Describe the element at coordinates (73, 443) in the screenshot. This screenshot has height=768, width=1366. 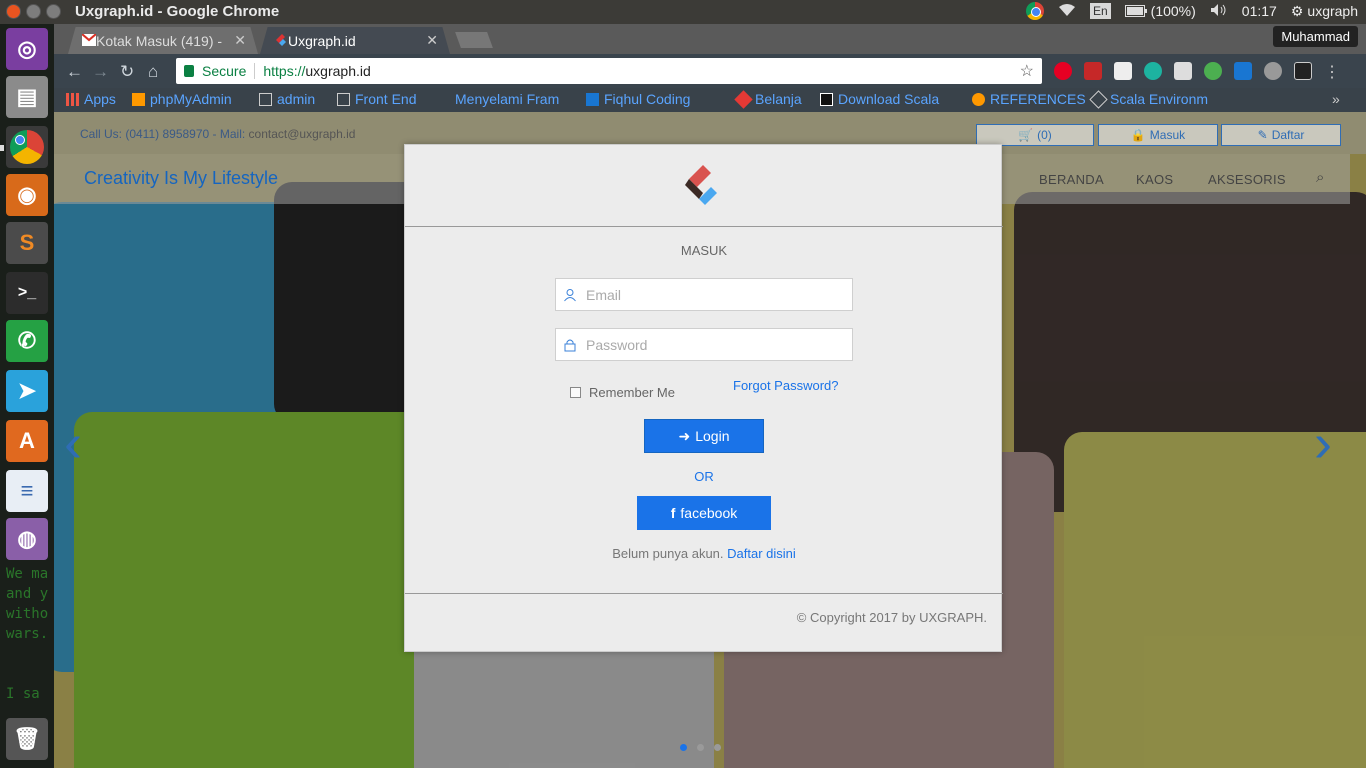
I see `carousel-prev-arrow-icon: ‹` at that location.